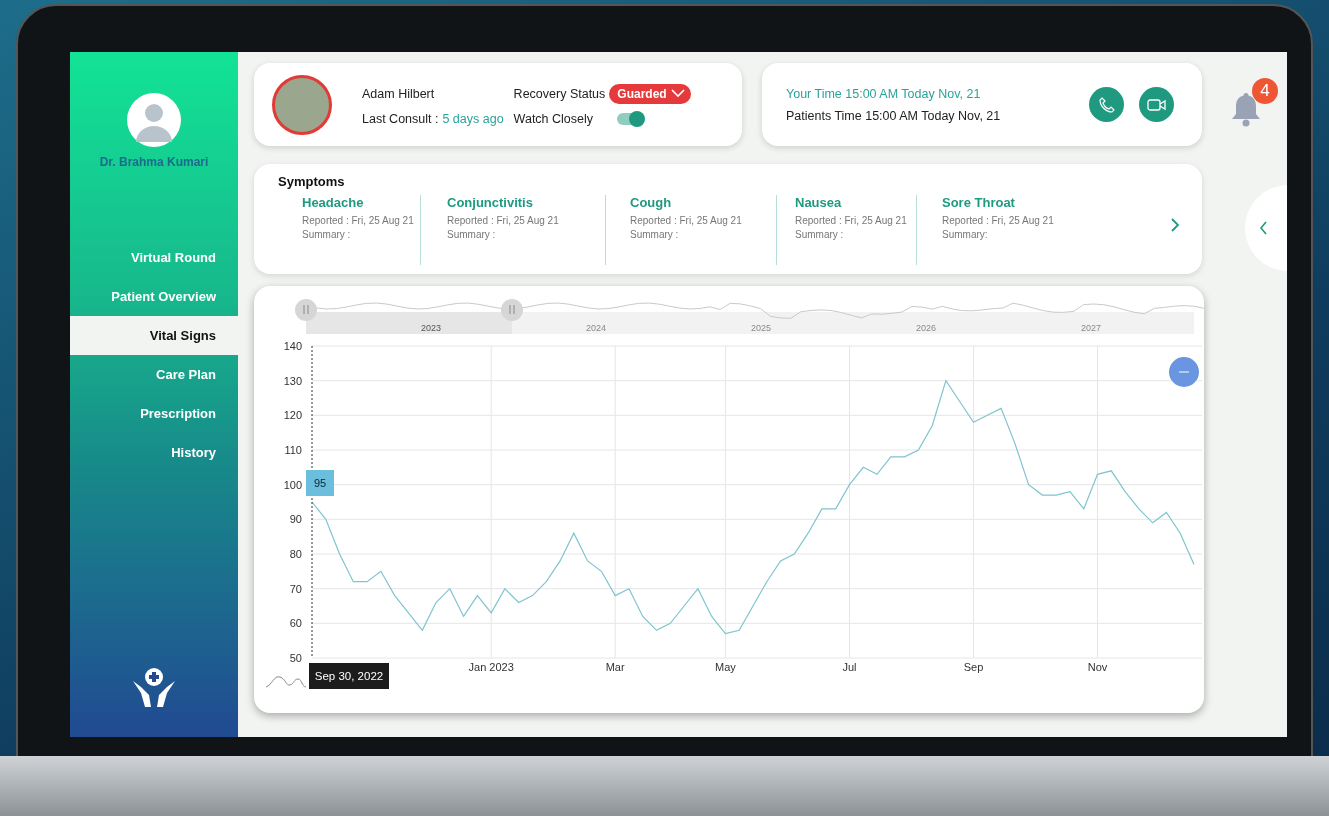  What do you see at coordinates (926, 328) in the screenshot?
I see `navigator-year-label: 2026` at bounding box center [926, 328].